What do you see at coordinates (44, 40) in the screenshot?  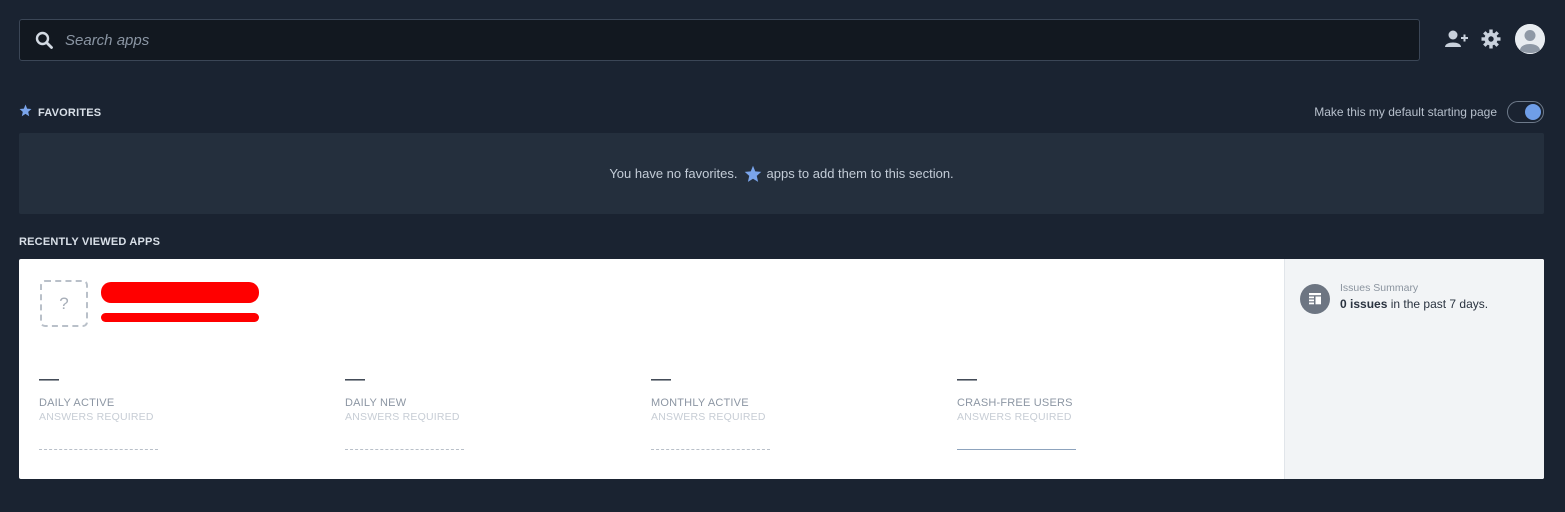 I see `search-icon` at bounding box center [44, 40].